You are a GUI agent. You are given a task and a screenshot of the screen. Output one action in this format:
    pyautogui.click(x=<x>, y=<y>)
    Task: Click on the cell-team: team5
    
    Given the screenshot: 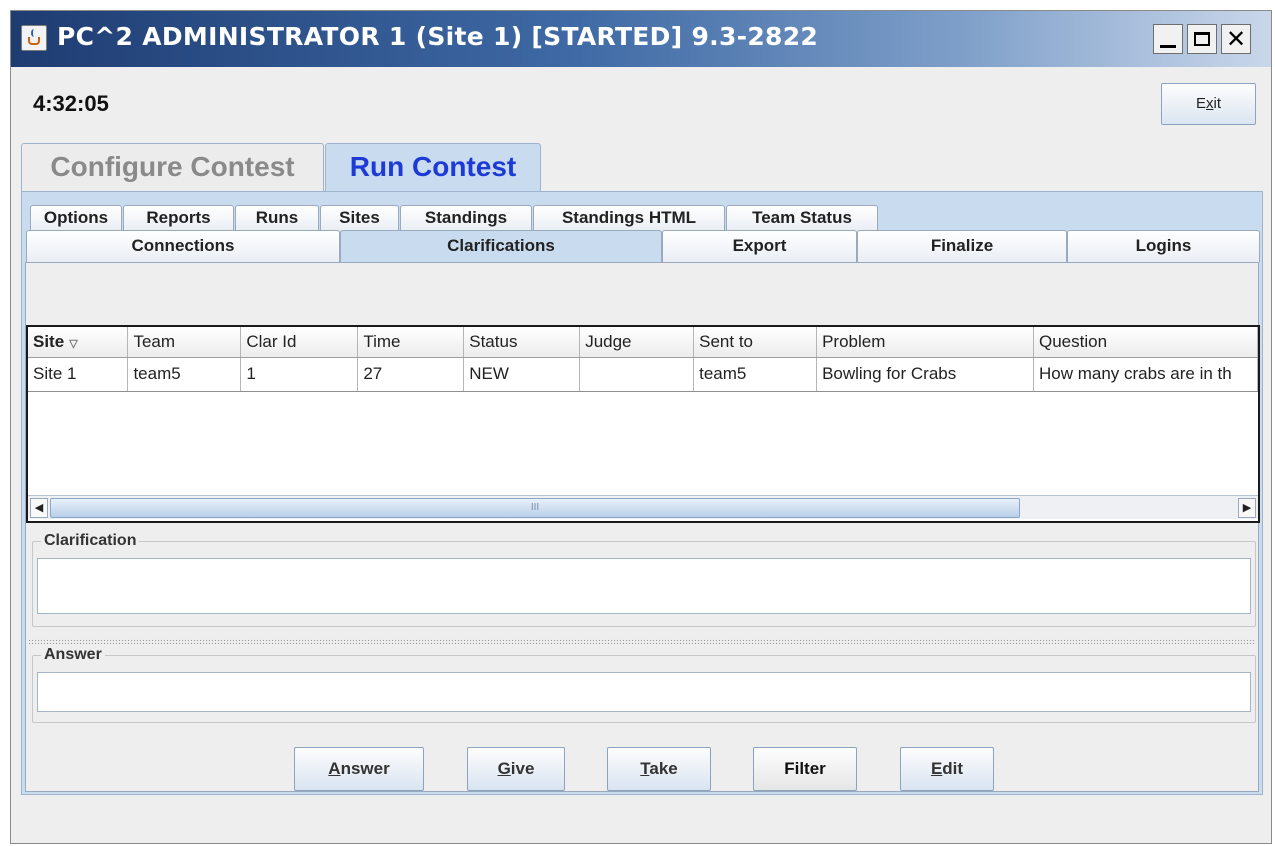 What is the action you would take?
    pyautogui.click(x=184, y=374)
    